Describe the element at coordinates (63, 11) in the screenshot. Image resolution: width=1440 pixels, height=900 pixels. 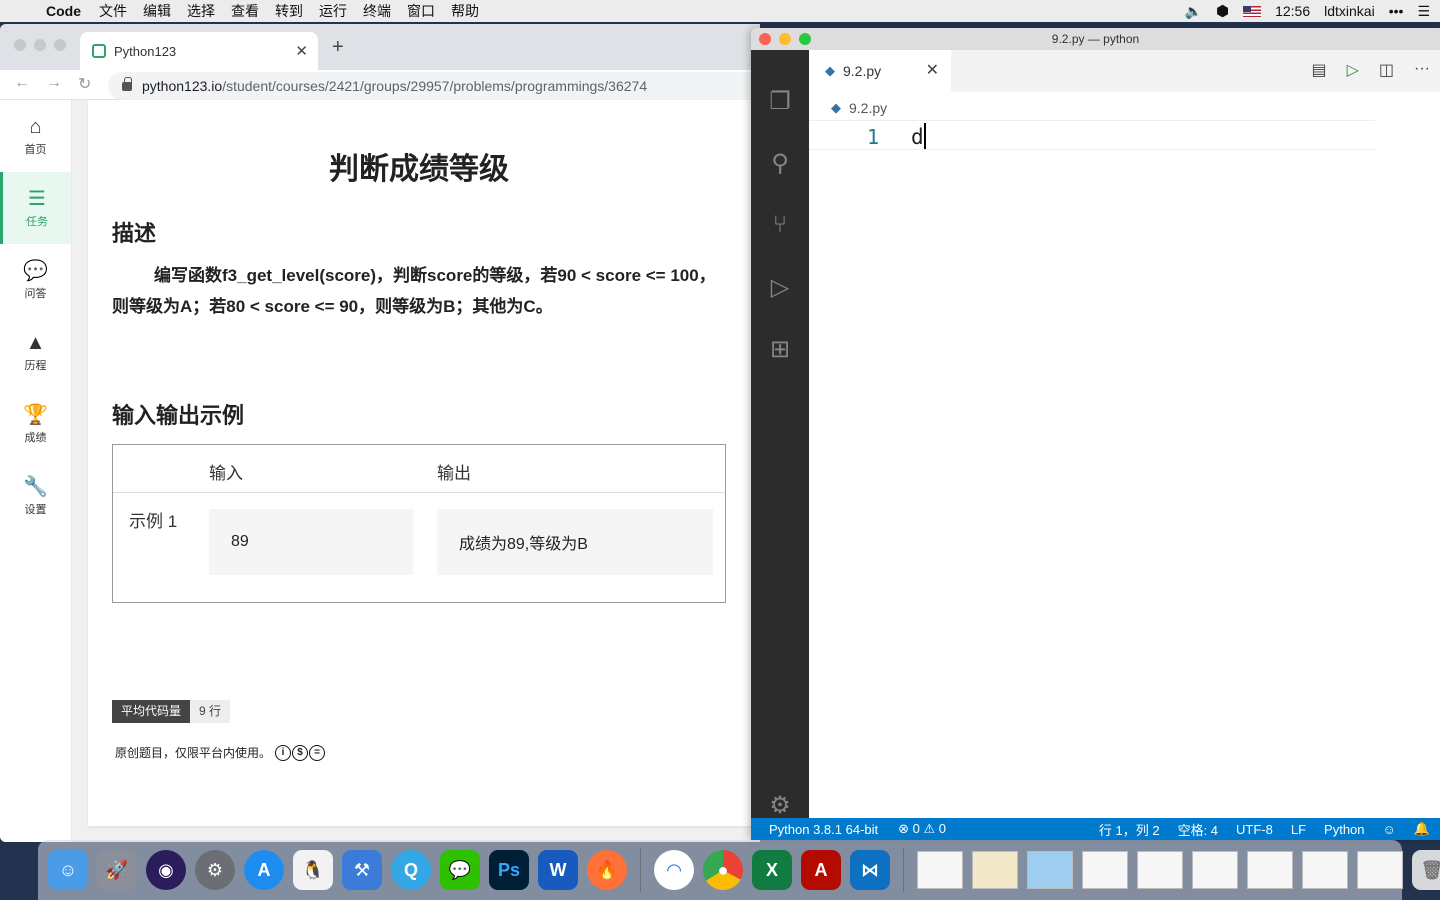
I see `app-name-menu: Code` at that location.